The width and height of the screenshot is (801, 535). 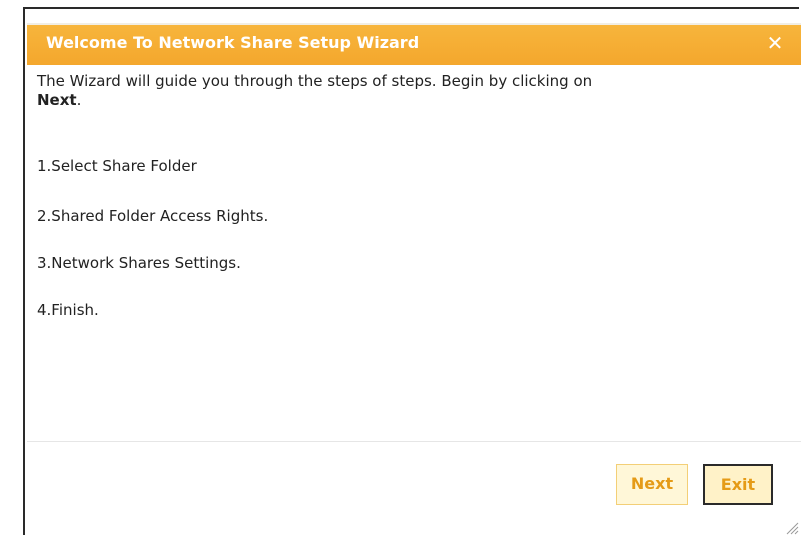 I want to click on close-icon: ✕, so click(x=775, y=43).